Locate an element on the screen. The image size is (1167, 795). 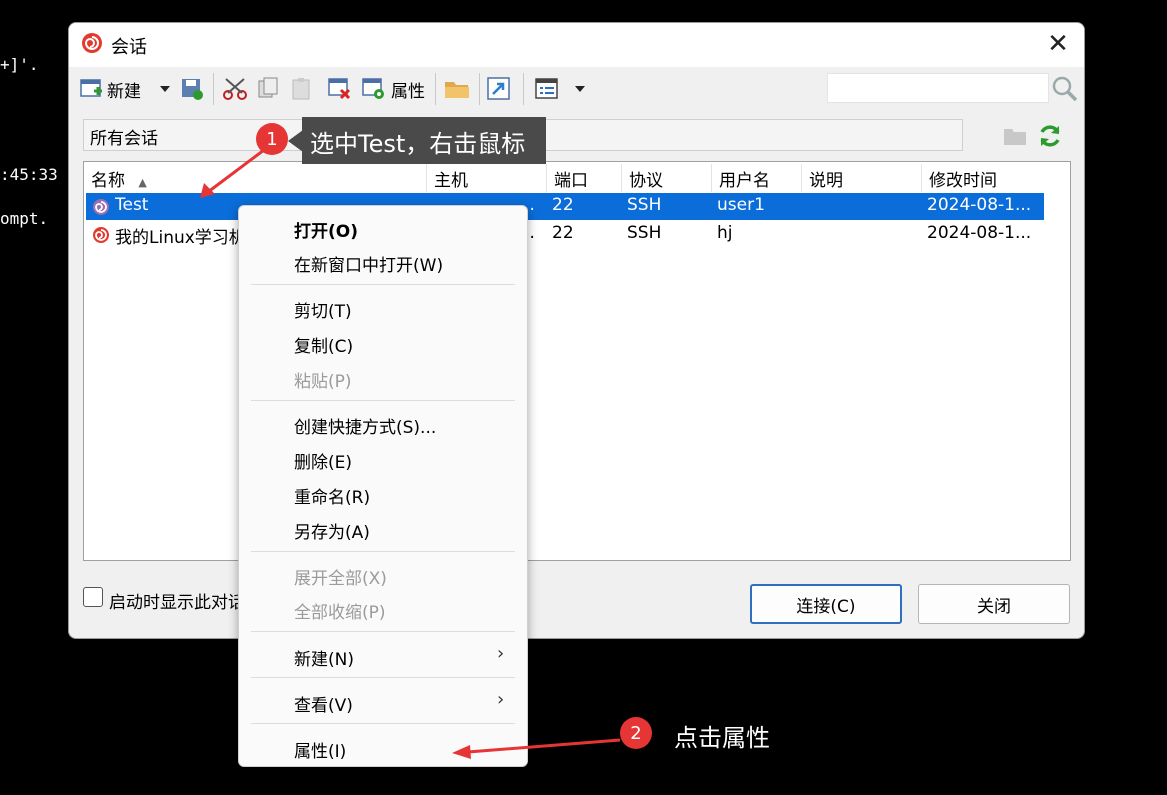
step1-badge: 1 is located at coordinates (272, 139).